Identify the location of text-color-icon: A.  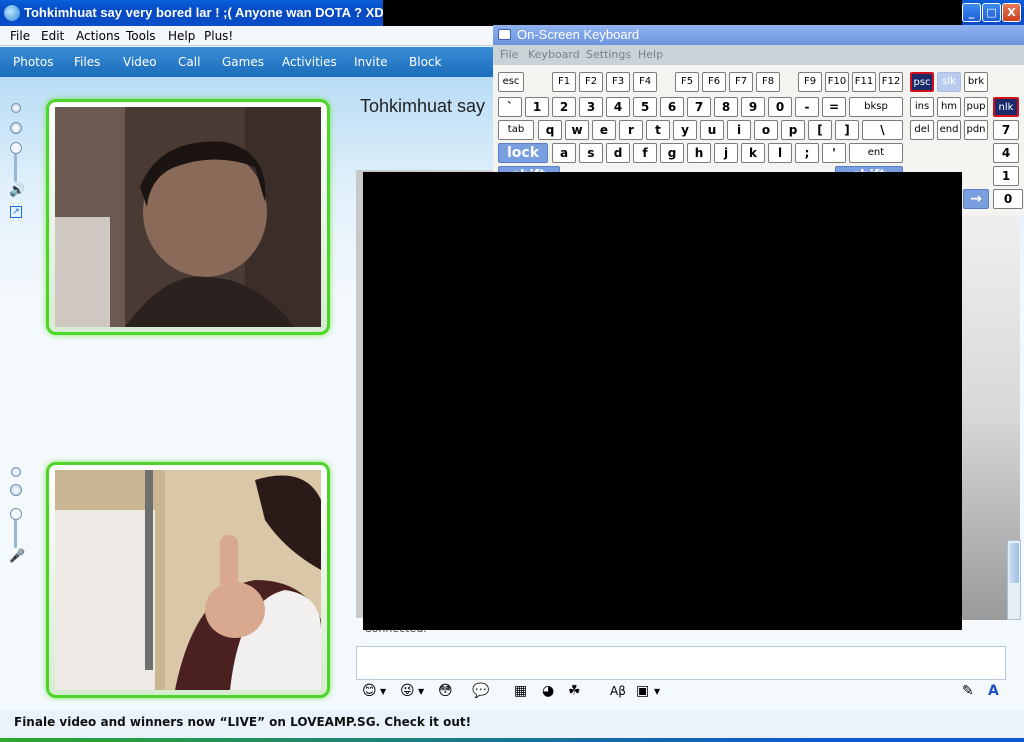
(993, 691).